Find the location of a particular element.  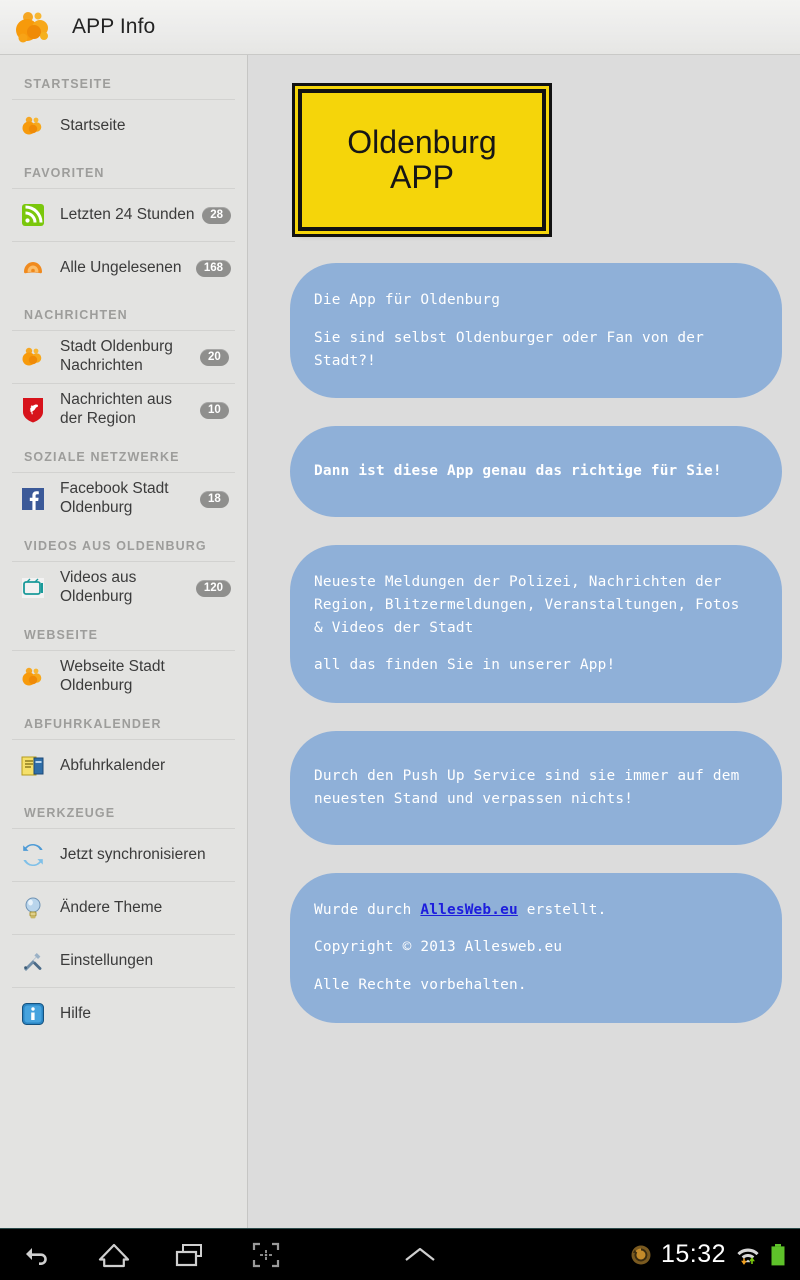

wifi-icon is located at coordinates (748, 1255).